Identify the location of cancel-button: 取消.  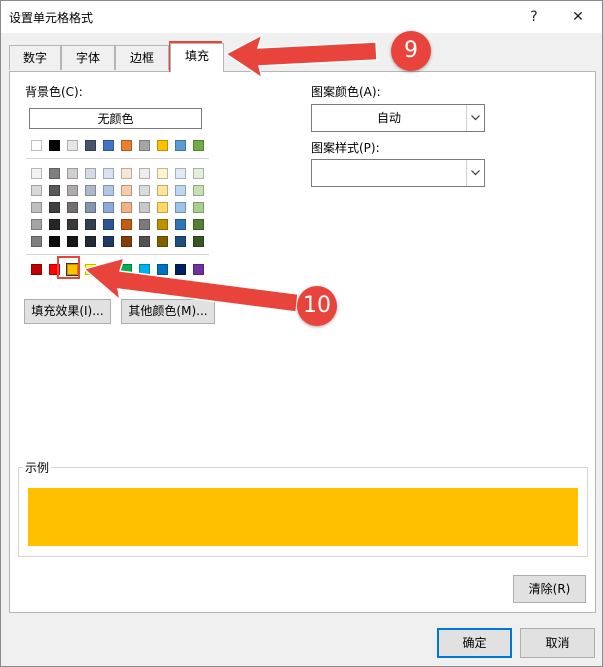
(557, 643).